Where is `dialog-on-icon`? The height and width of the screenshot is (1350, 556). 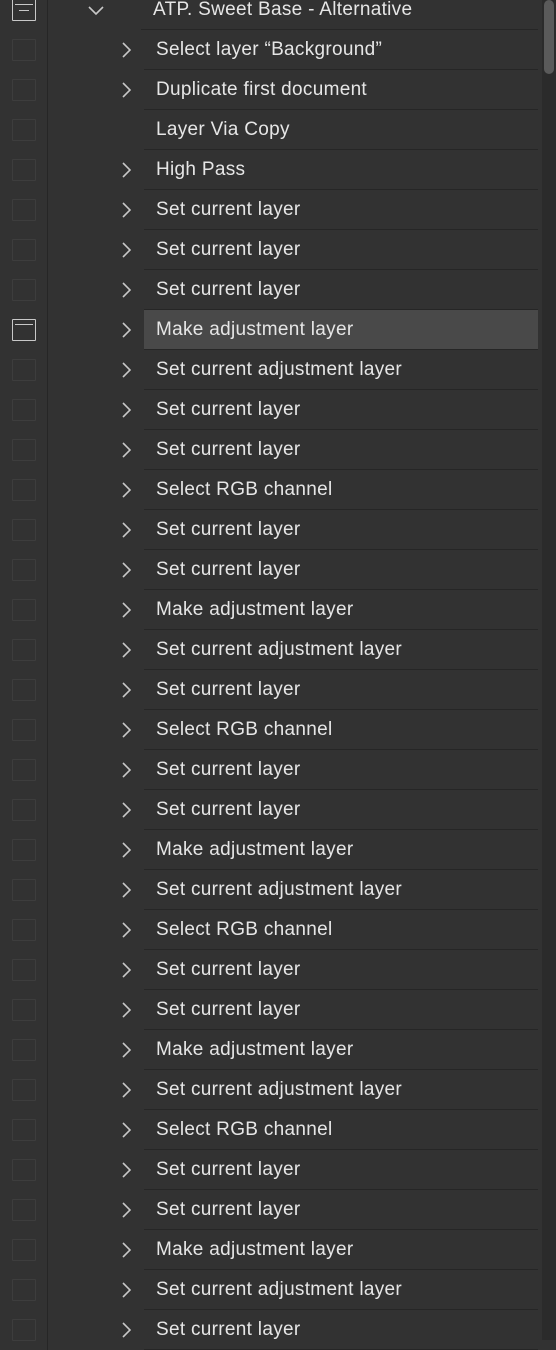 dialog-on-icon is located at coordinates (24, 330).